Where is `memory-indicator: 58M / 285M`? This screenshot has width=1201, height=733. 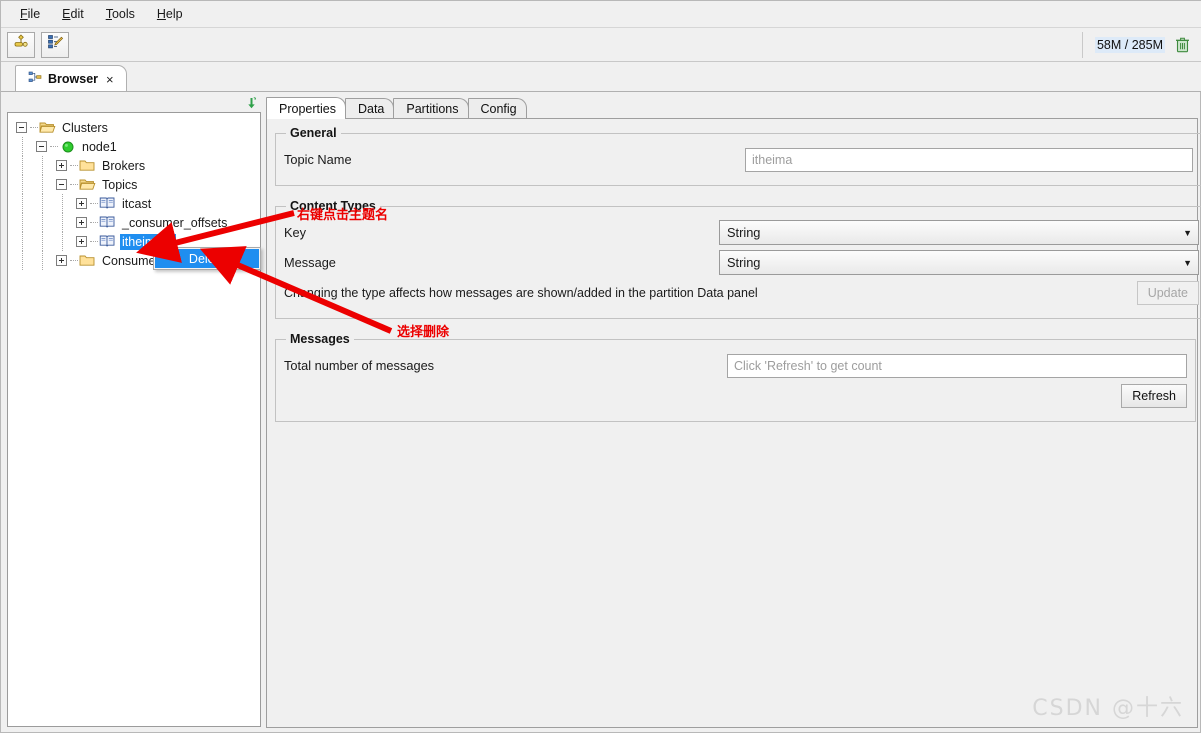 memory-indicator: 58M / 285M is located at coordinates (1140, 44).